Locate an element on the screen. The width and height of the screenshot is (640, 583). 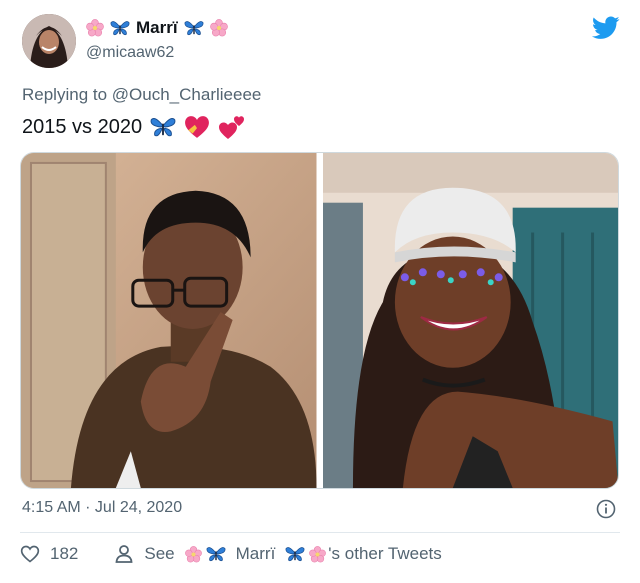
like-count: 182 is located at coordinates (64, 553).